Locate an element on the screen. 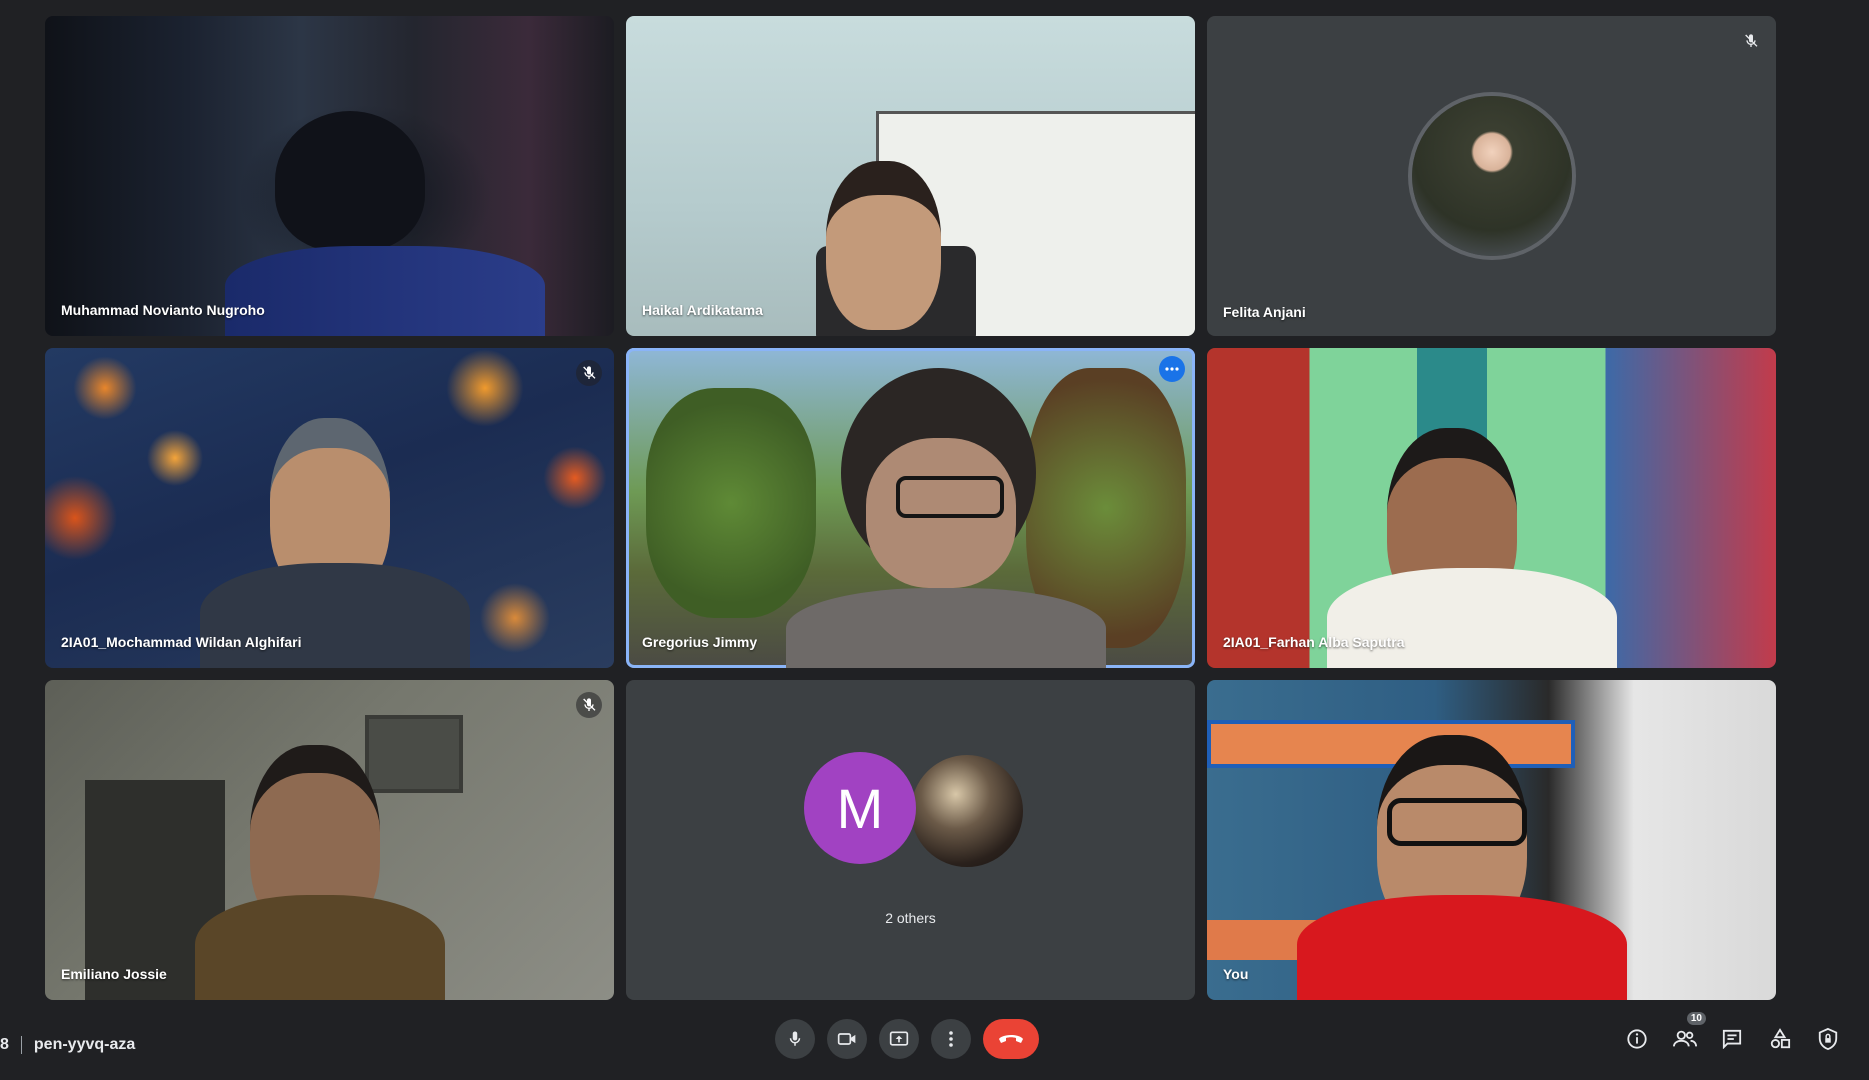 This screenshot has width=1869, height=1080. people-button: 10 is located at coordinates (1688, 1033).